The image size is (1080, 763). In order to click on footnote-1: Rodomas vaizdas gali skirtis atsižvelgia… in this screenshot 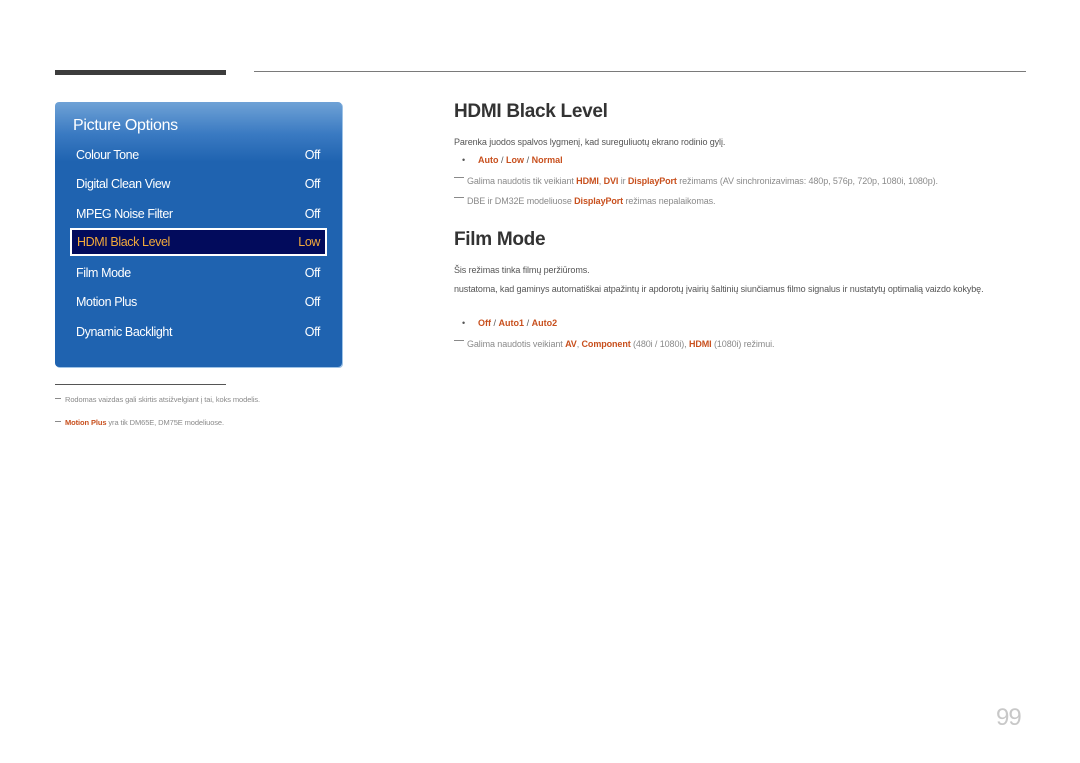, I will do `click(157, 399)`.